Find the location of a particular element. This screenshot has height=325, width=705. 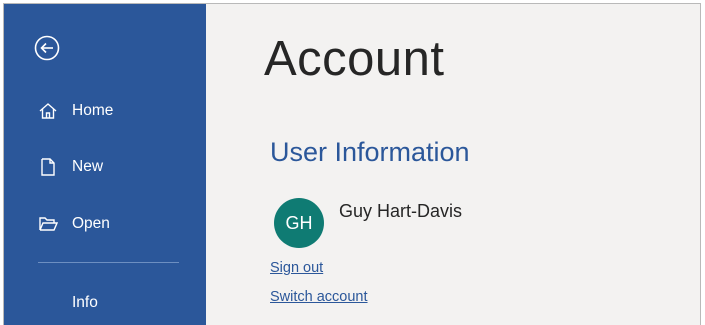

nav-item-new: New is located at coordinates (105, 167).